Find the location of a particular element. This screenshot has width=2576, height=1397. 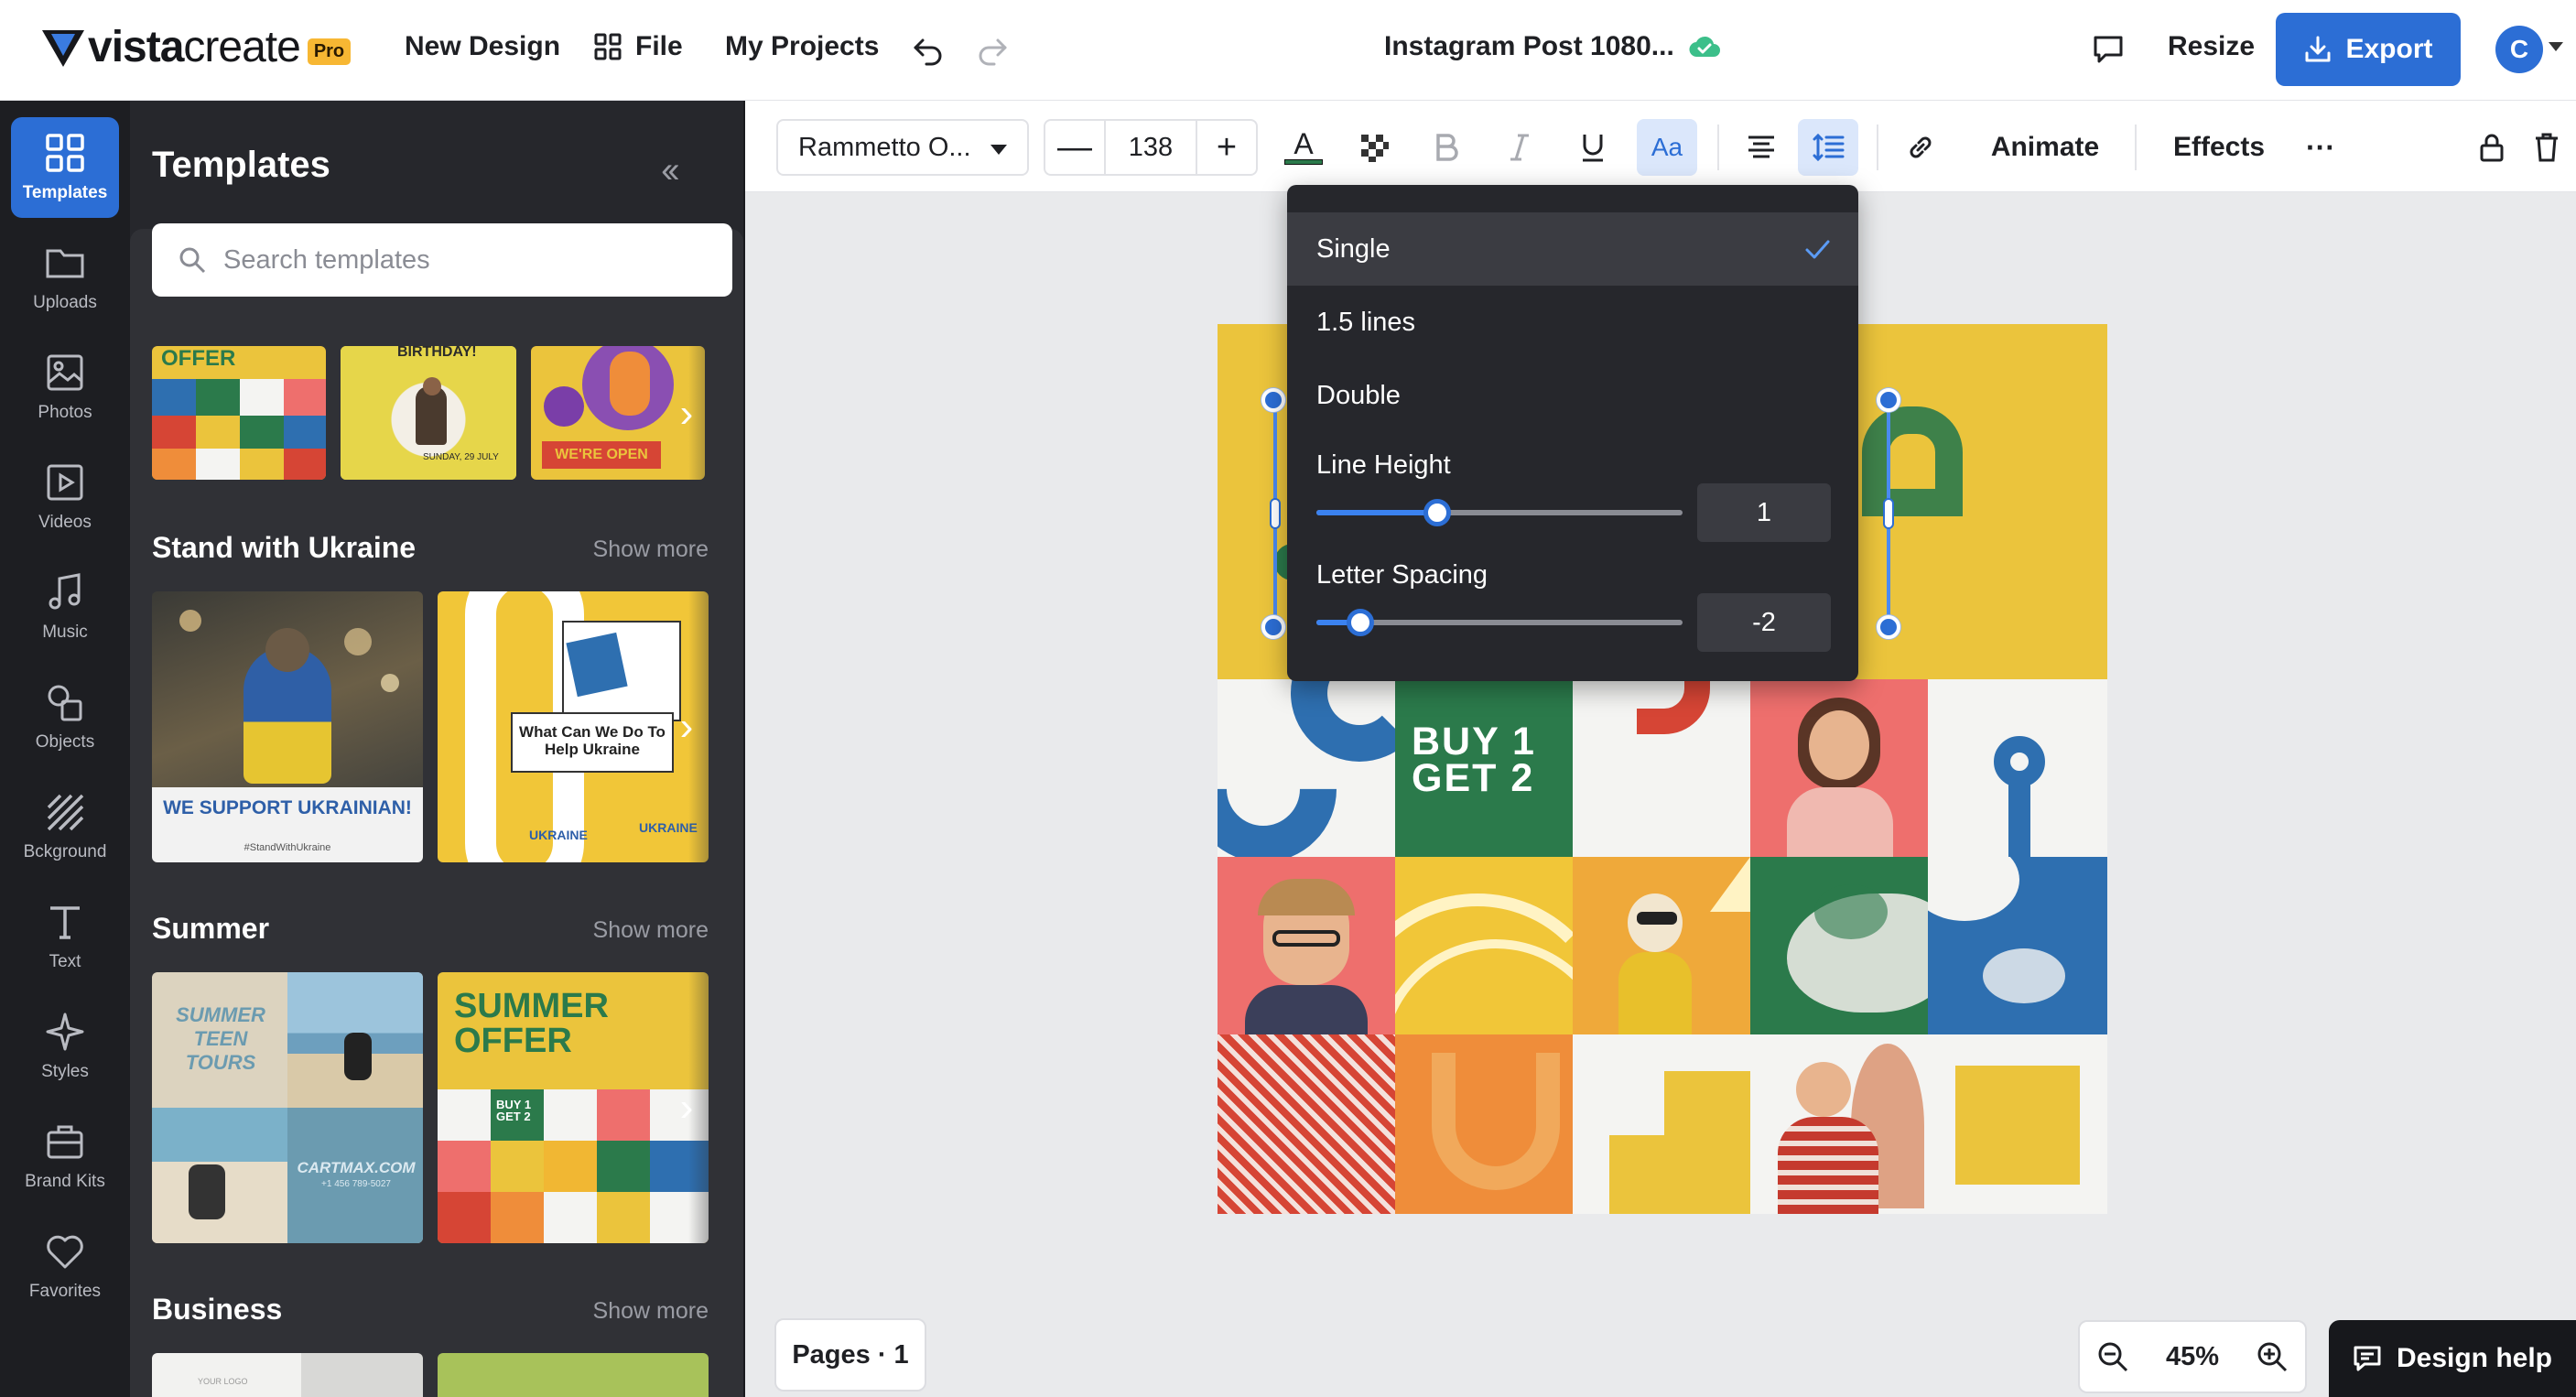

text-case-button: Aa is located at coordinates (1667, 147).